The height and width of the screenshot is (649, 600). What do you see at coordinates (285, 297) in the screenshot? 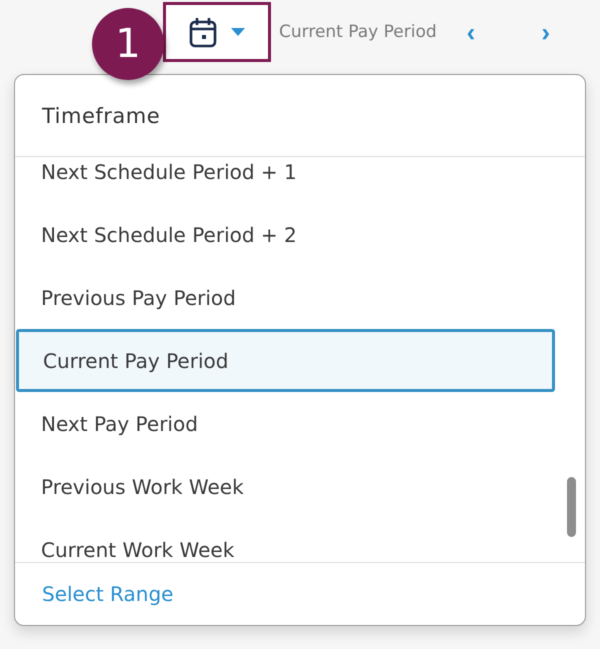
I see `timeframe-option: Previous Pay Period` at bounding box center [285, 297].